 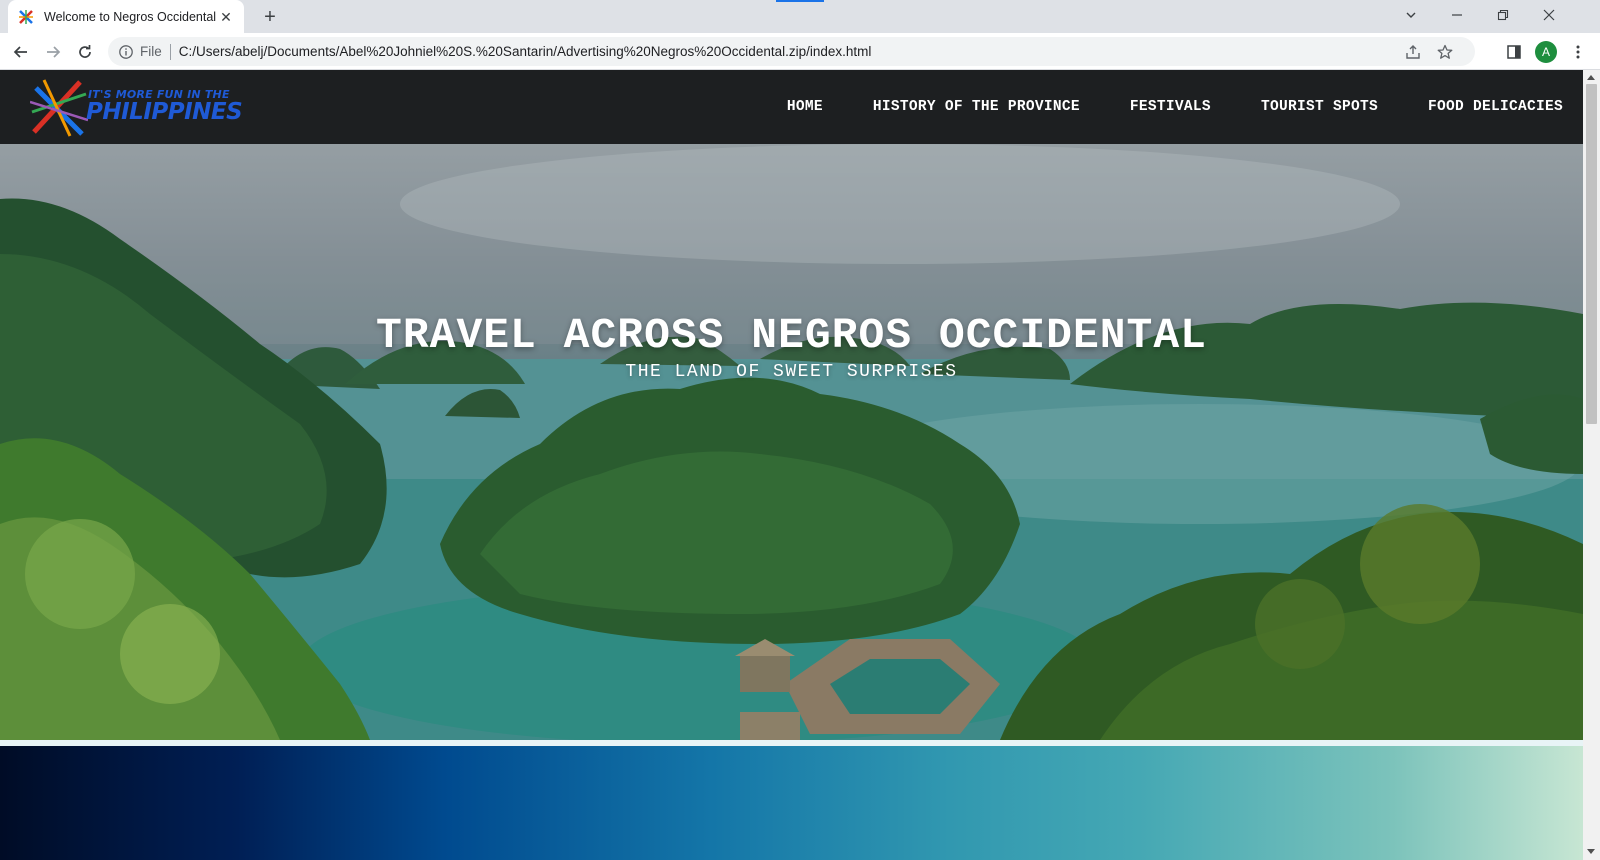 I want to click on philippines-cross-logo-icon, so click(x=59, y=108).